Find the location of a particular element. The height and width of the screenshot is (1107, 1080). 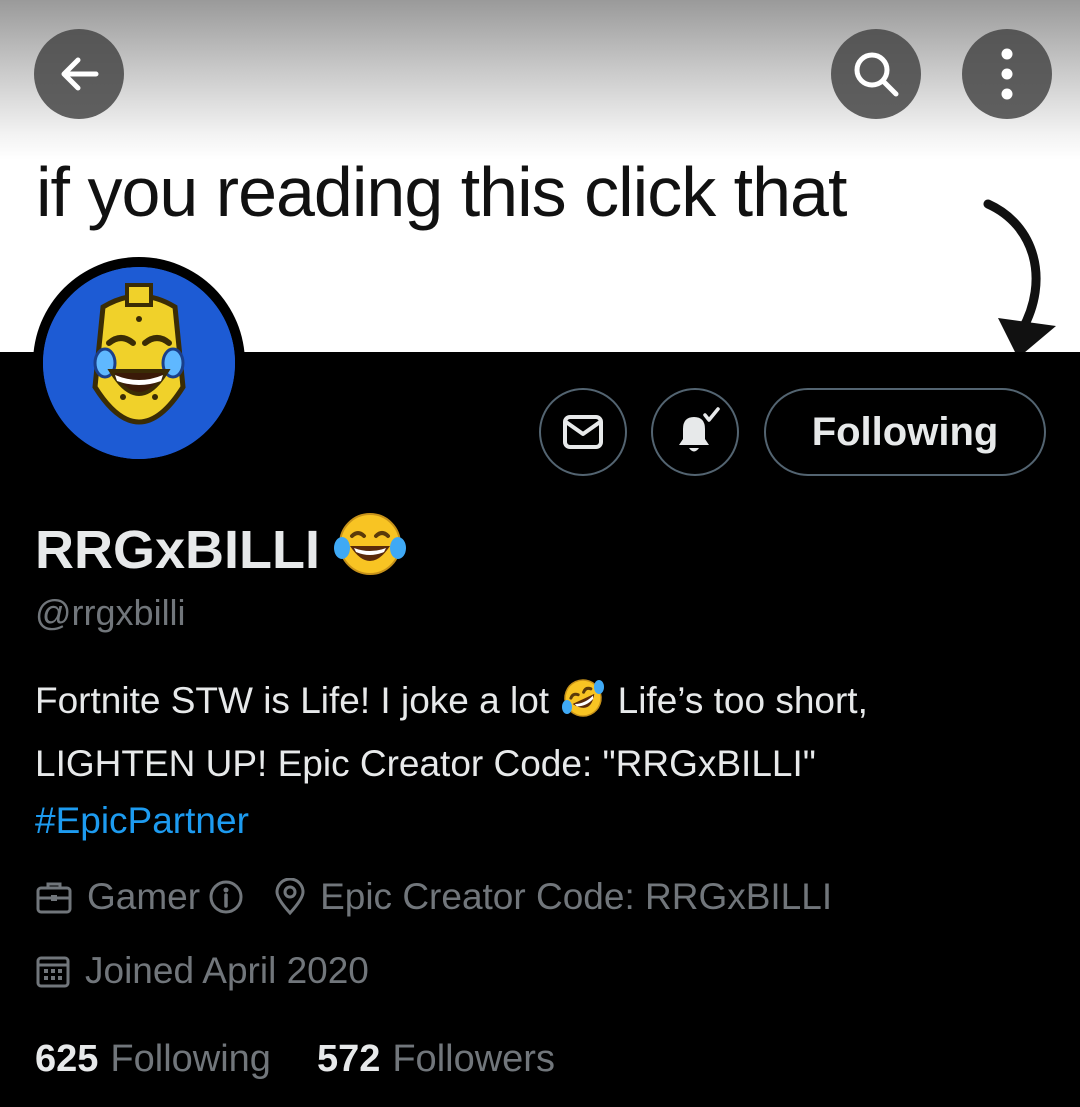

bio-text-1b: Life’s too short, is located at coordinates (742, 700).